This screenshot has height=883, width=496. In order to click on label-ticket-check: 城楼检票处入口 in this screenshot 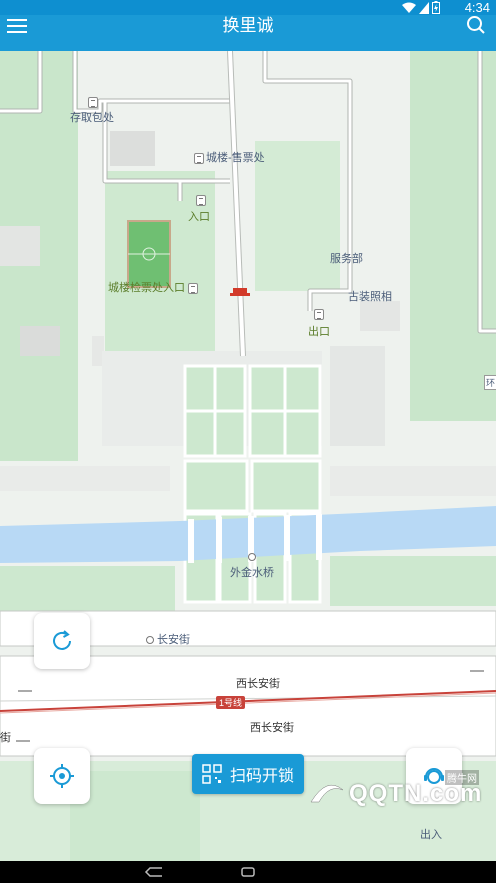, I will do `click(146, 288)`.